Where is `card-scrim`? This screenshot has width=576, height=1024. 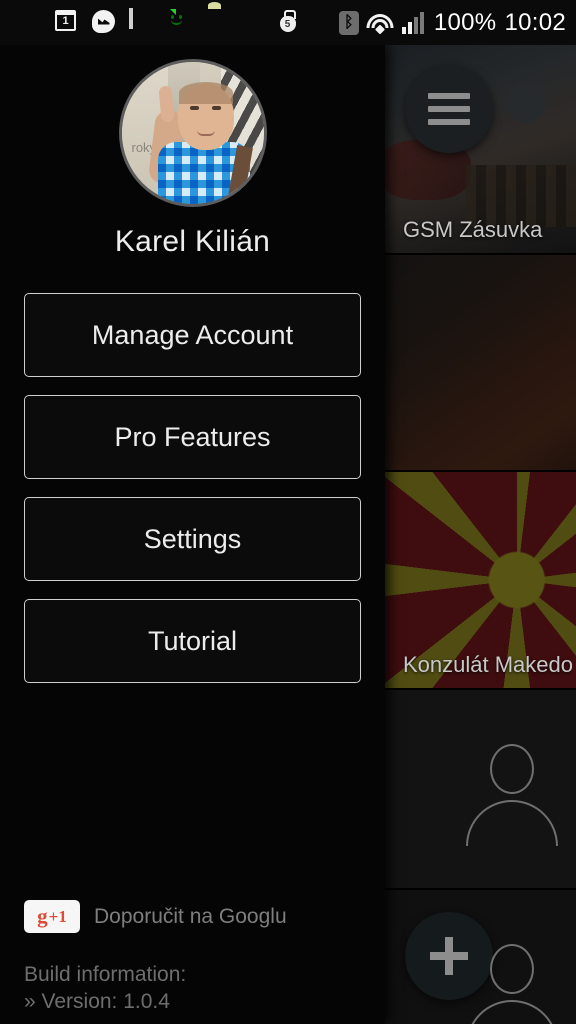 card-scrim is located at coordinates (480, 362).